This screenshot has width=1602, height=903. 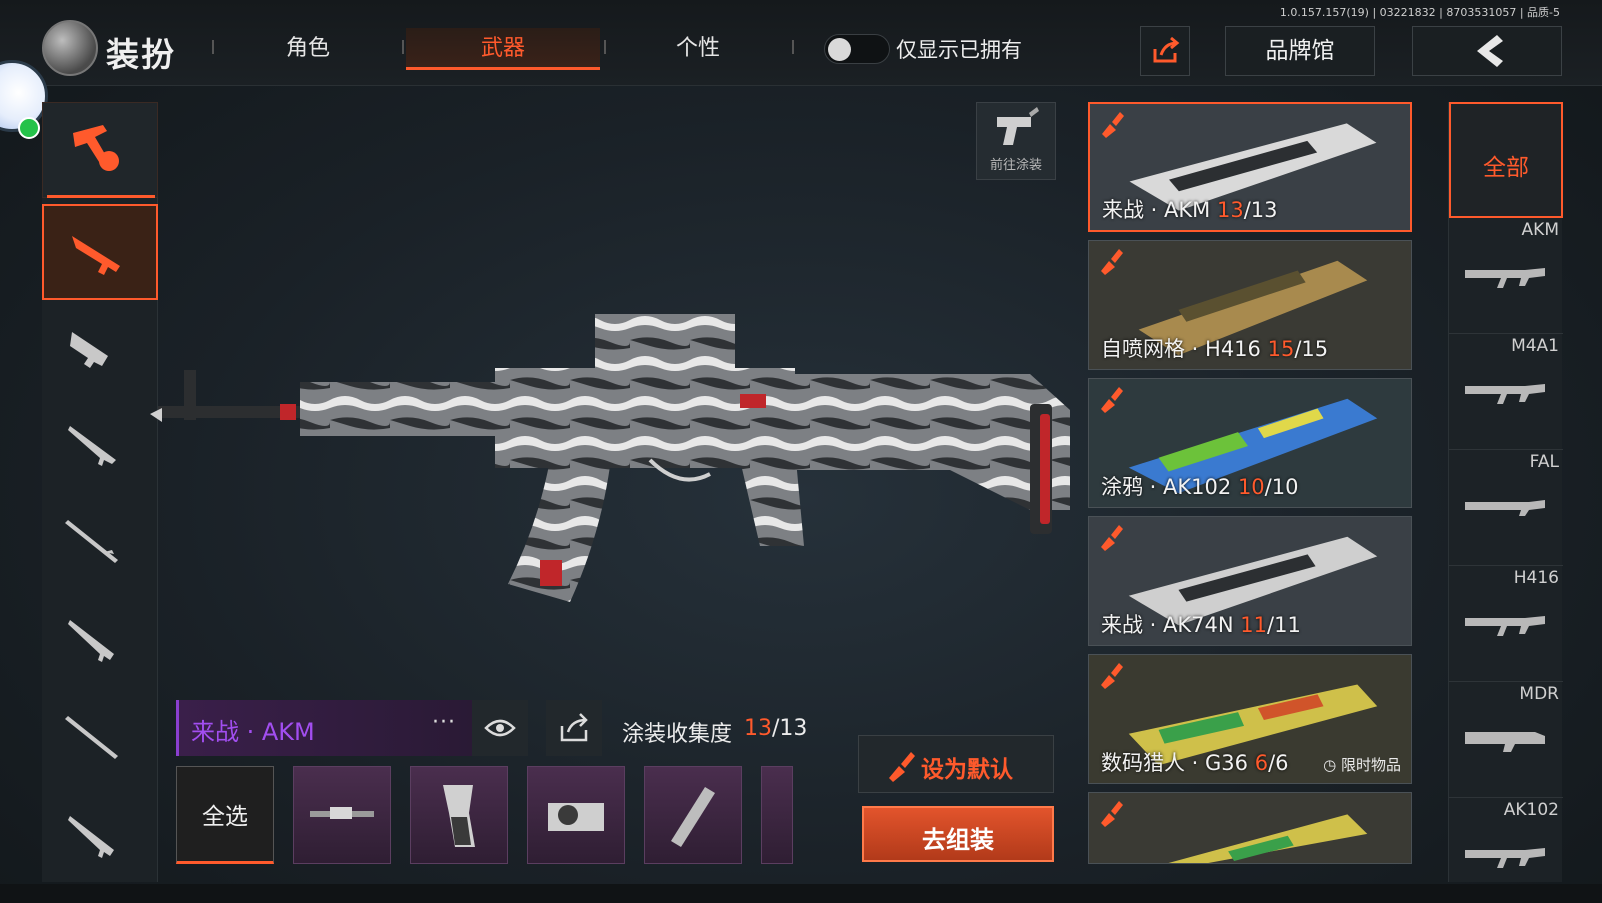 I want to click on tab-character: 角色, so click(x=308, y=49).